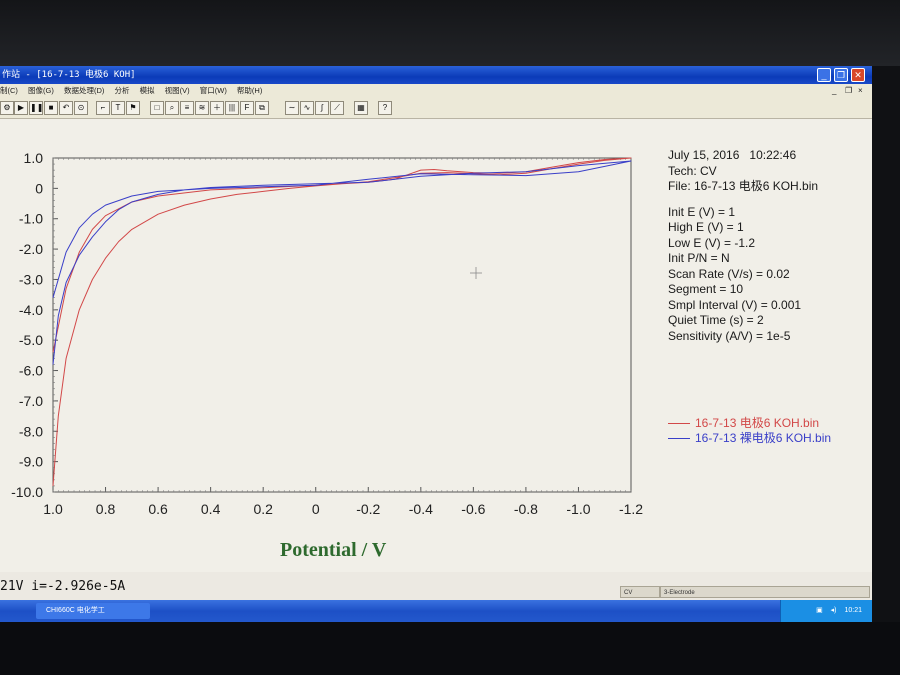 Image resolution: width=900 pixels, height=675 pixels. I want to click on monitor-bezel-top, so click(450, 33).